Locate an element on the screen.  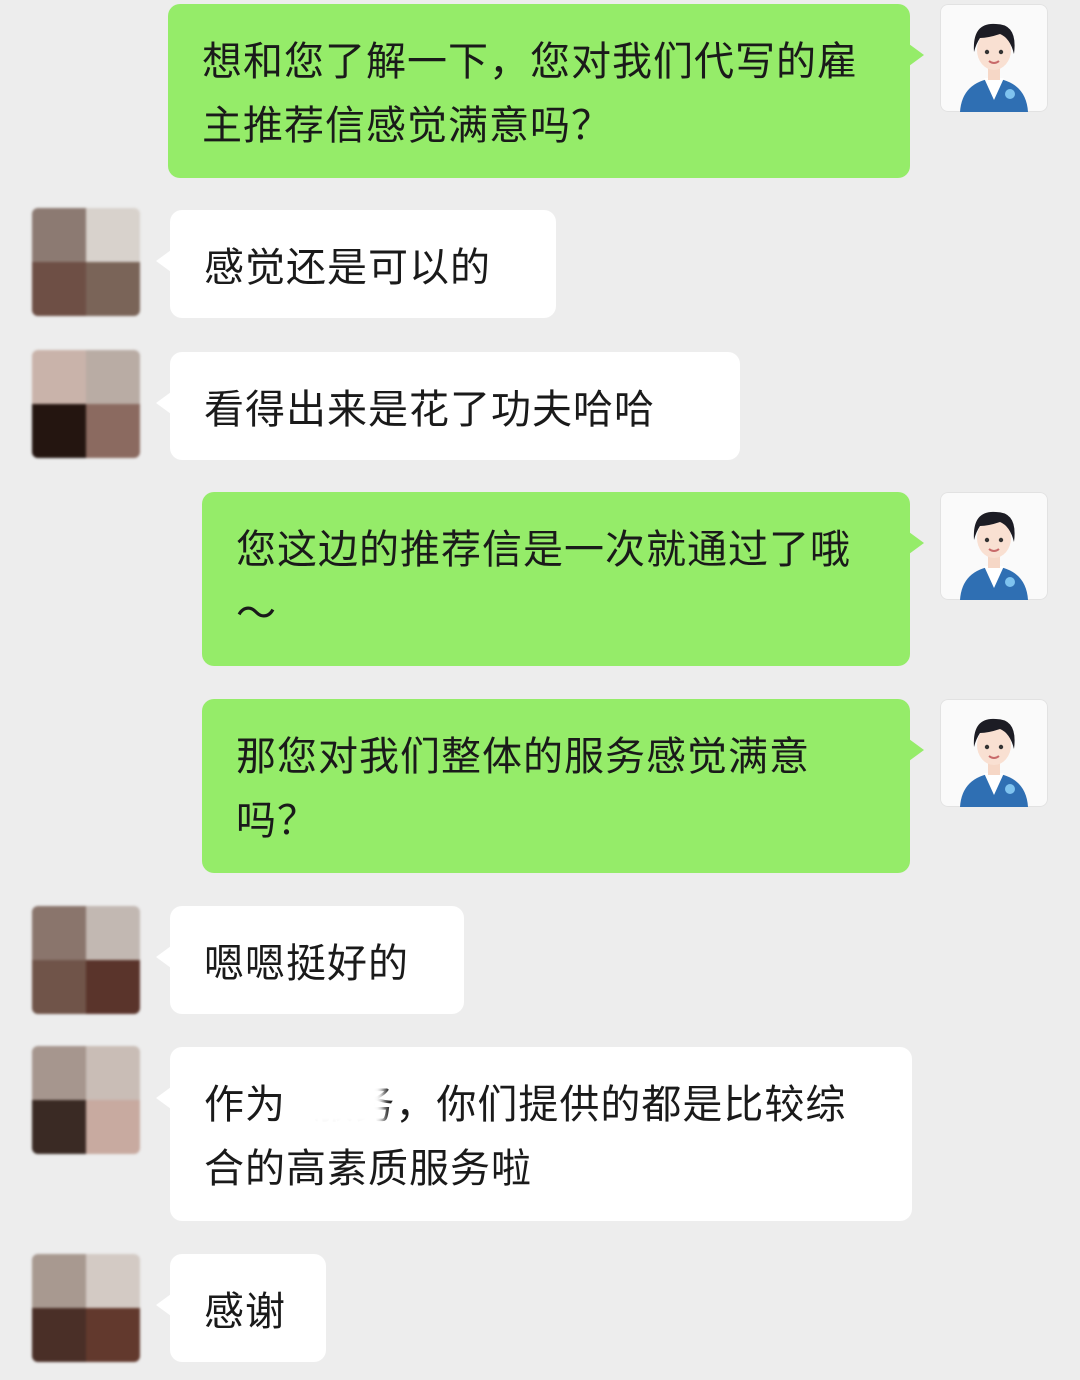
message-bubble-sent: 那您对我们整体的服务感觉满意吗？ is located at coordinates (563, 786).